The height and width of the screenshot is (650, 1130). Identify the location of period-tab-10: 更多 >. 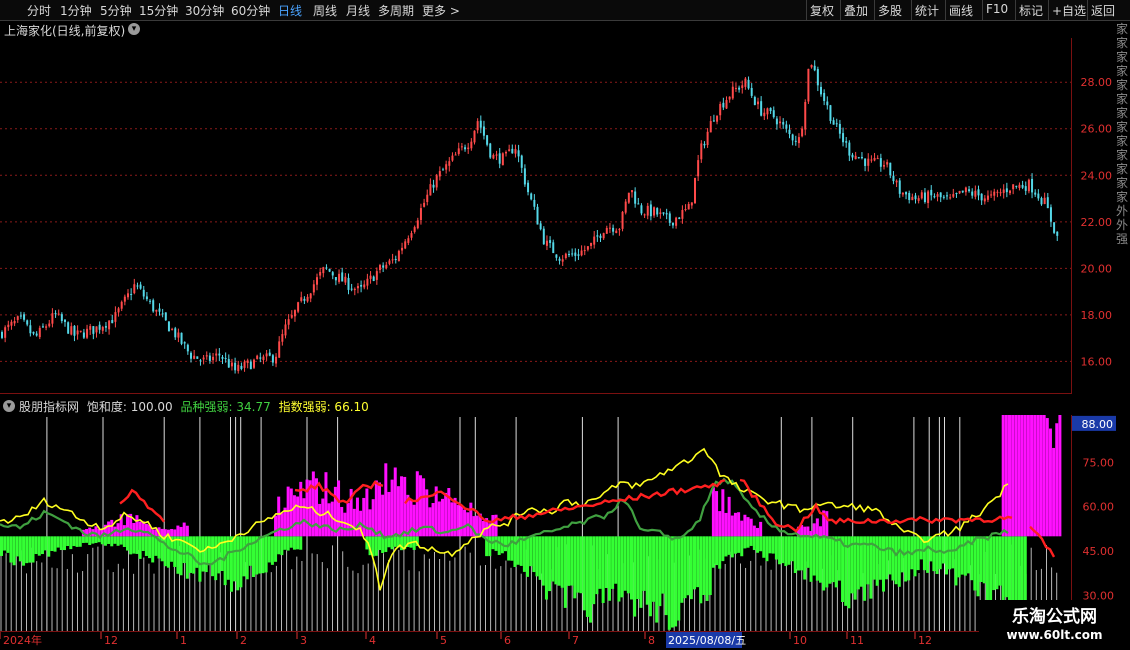
(441, 10).